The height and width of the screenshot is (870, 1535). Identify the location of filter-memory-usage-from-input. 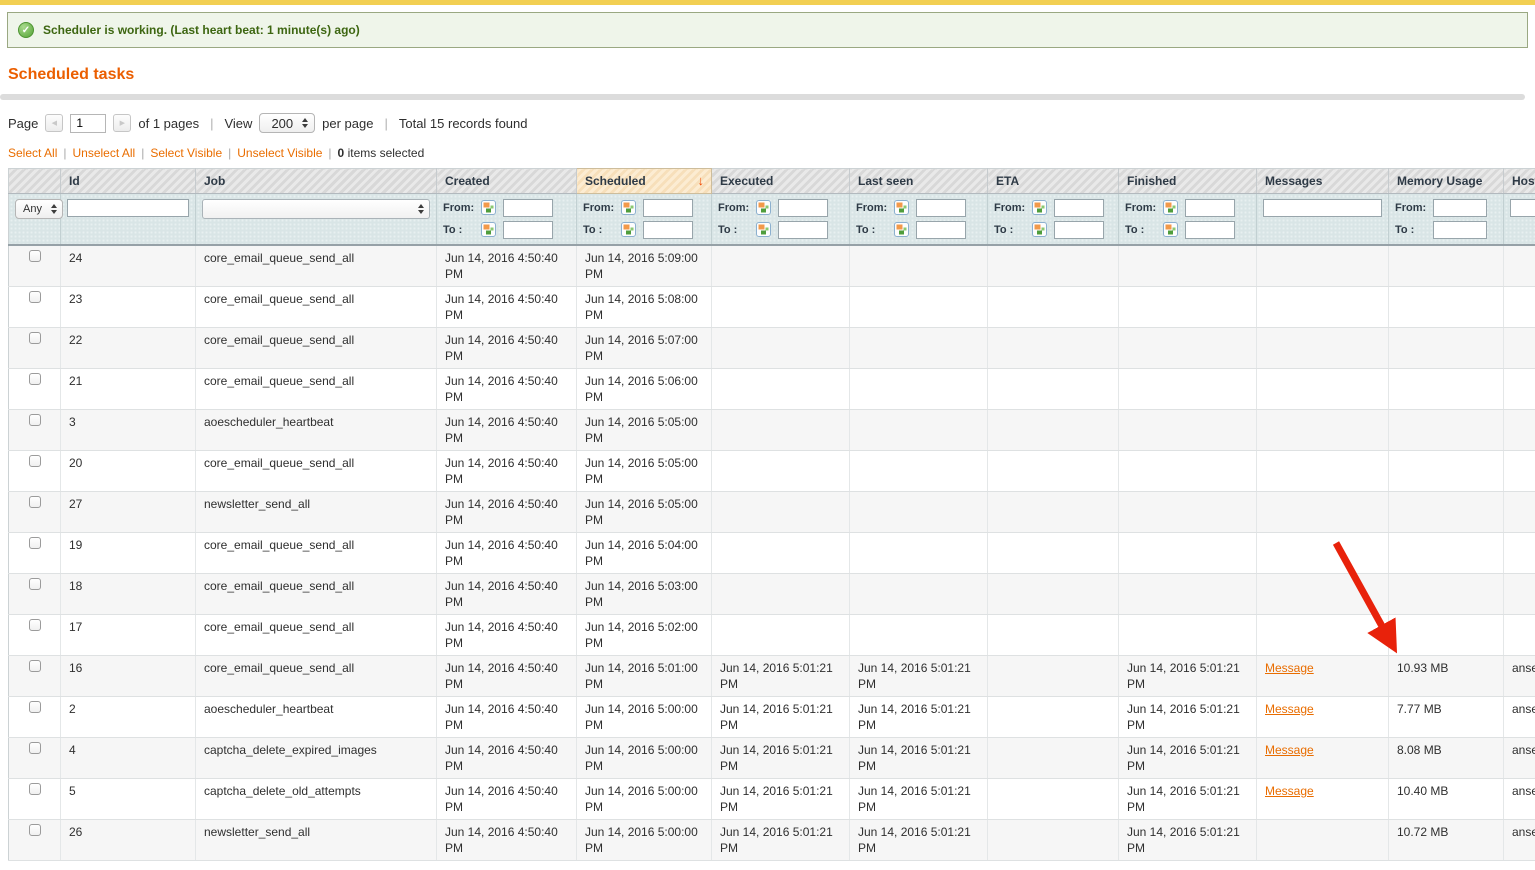
(1460, 208).